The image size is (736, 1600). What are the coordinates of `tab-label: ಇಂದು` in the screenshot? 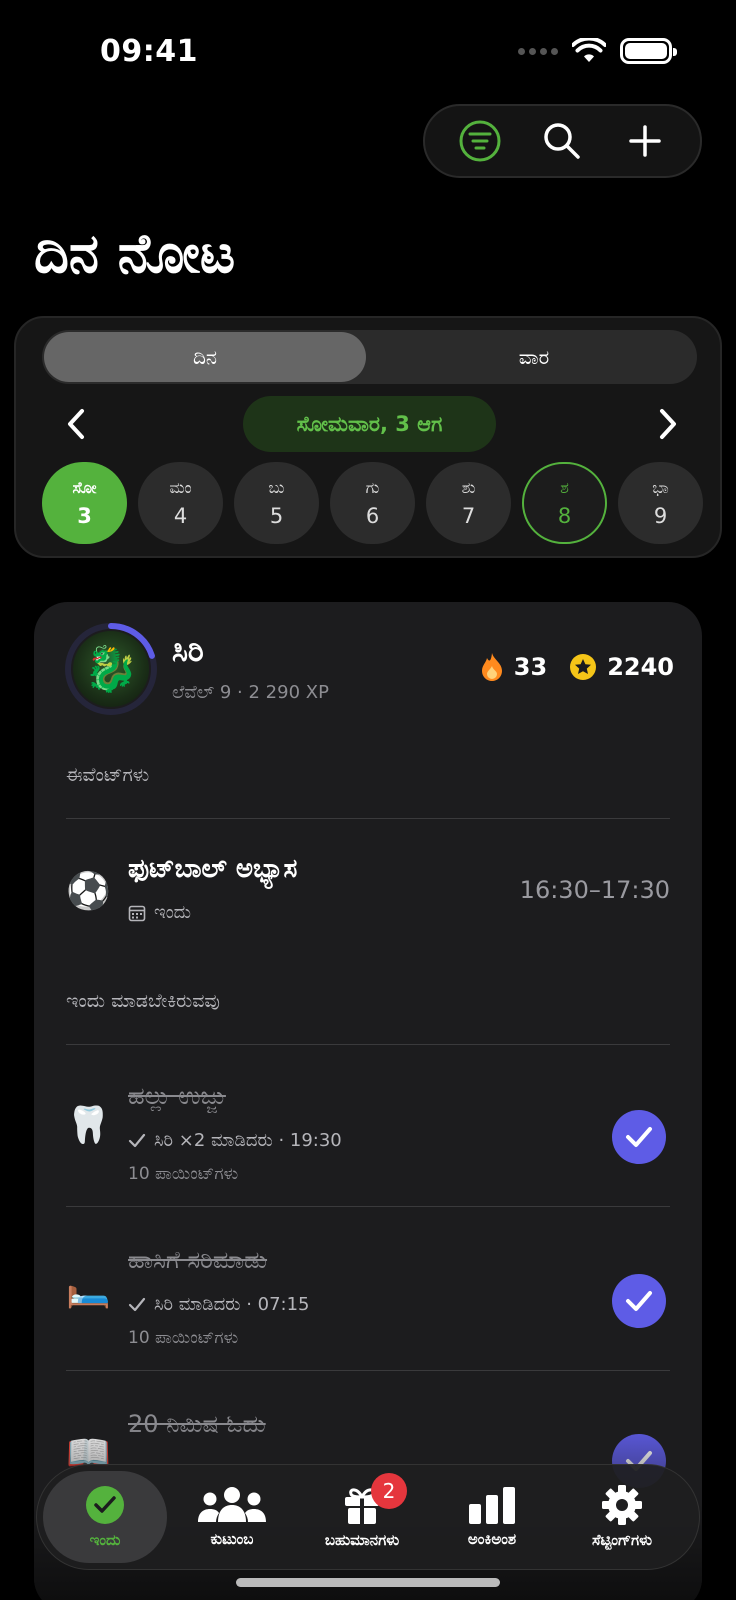 It's located at (105, 1540).